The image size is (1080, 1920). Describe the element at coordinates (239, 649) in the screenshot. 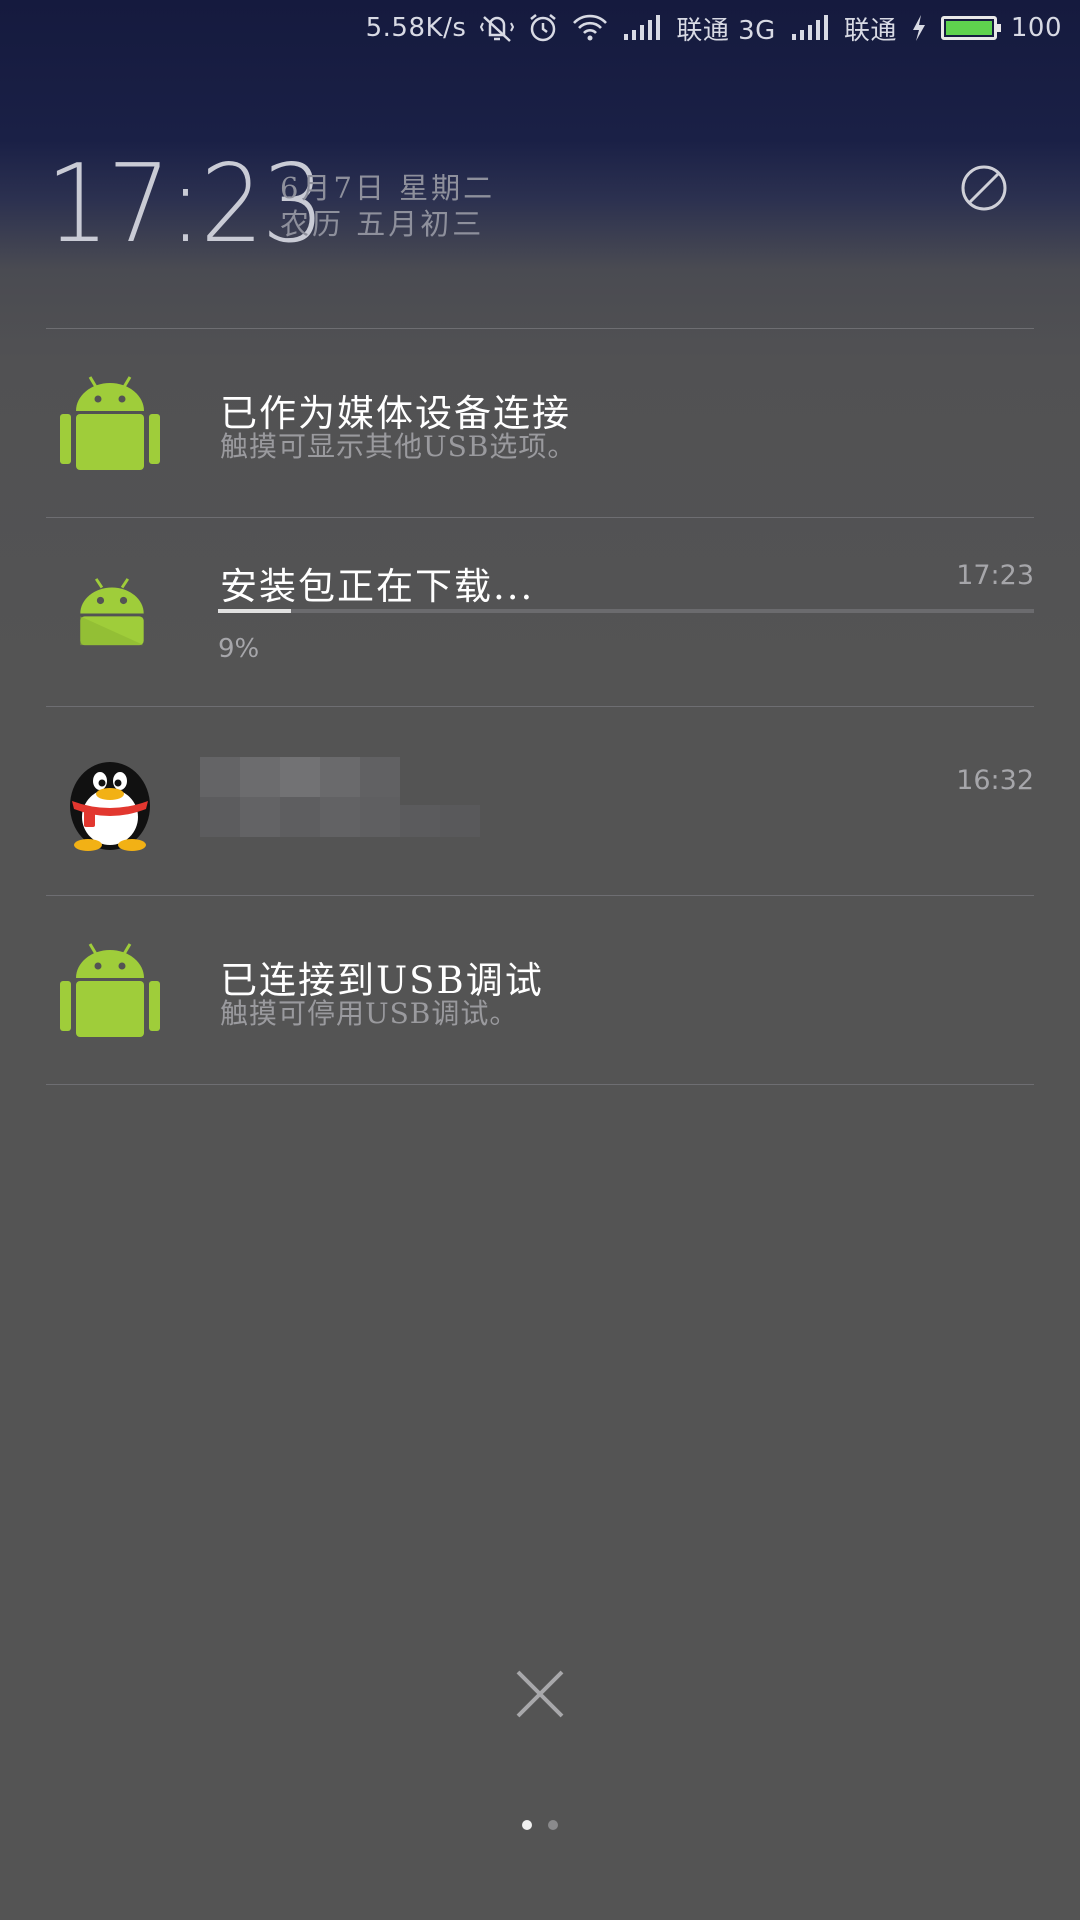

I see `download-progress-label: 9%` at that location.